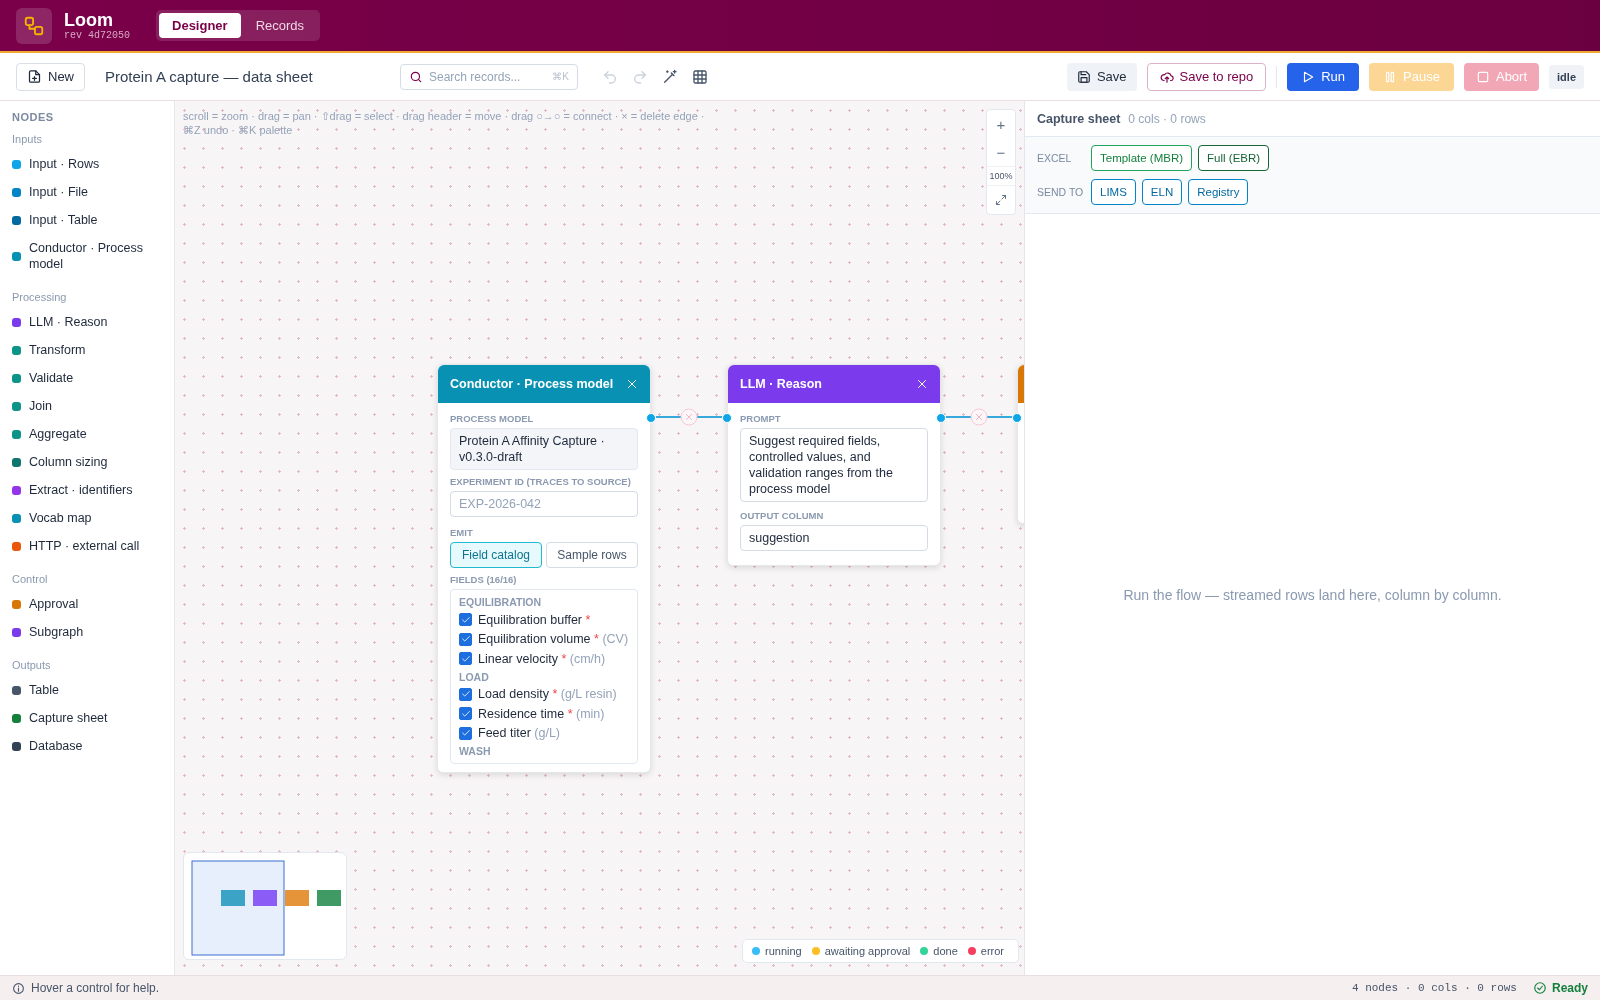 The height and width of the screenshot is (1000, 1600). I want to click on revision-label: rev 4d72050, so click(97, 35).